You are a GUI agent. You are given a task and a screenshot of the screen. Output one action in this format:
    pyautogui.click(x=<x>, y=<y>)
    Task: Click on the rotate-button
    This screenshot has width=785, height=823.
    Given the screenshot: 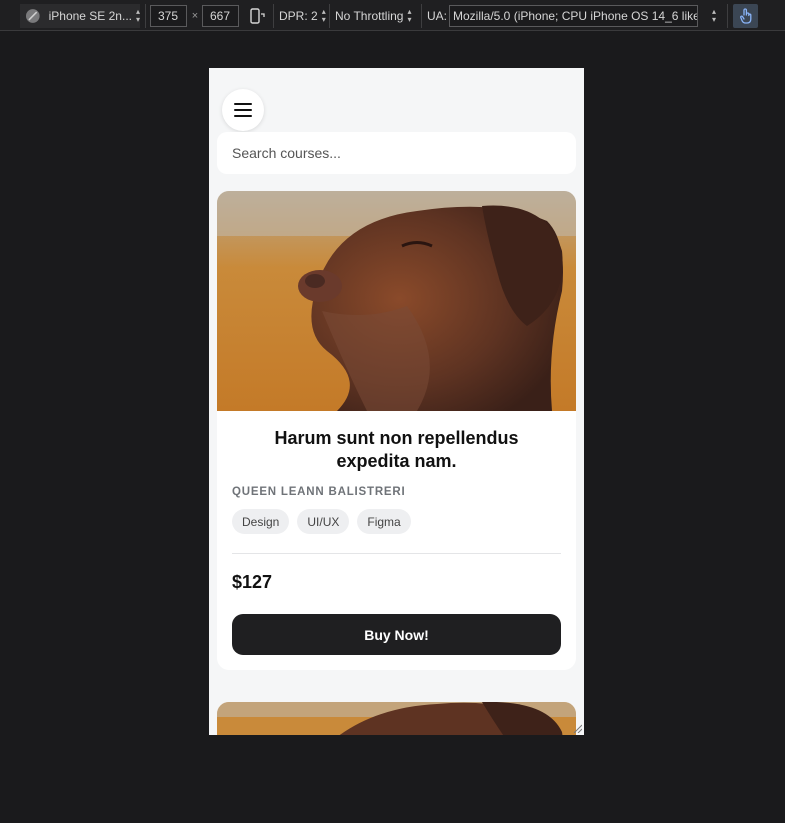 What is the action you would take?
    pyautogui.click(x=257, y=16)
    